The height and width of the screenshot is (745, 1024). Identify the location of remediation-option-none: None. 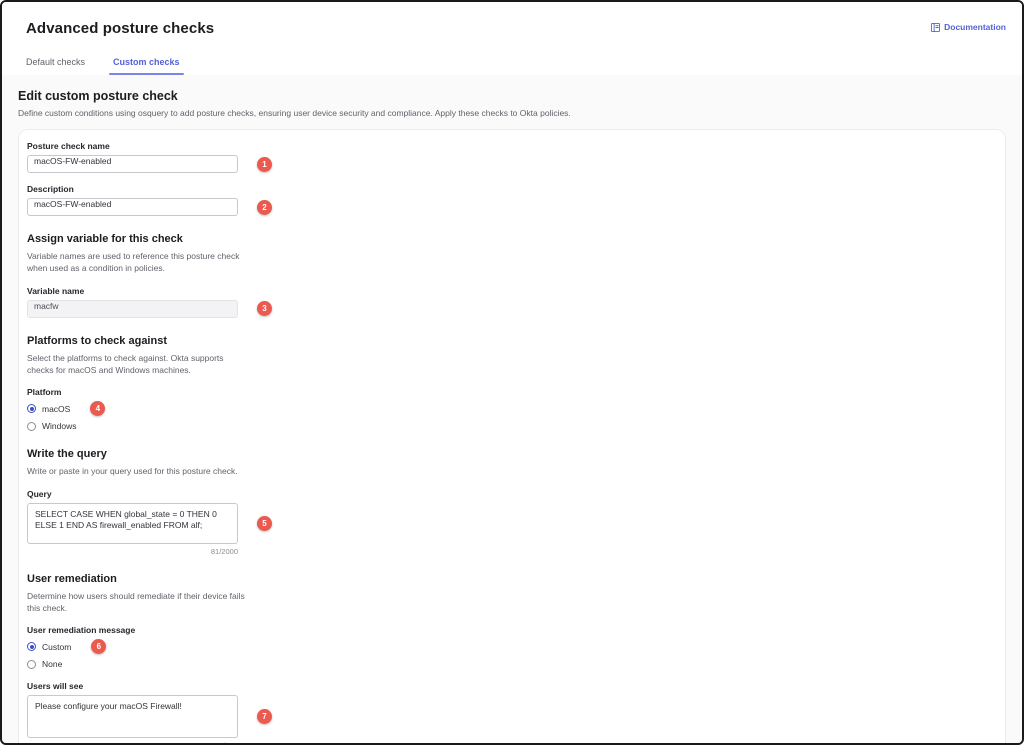
(512, 664).